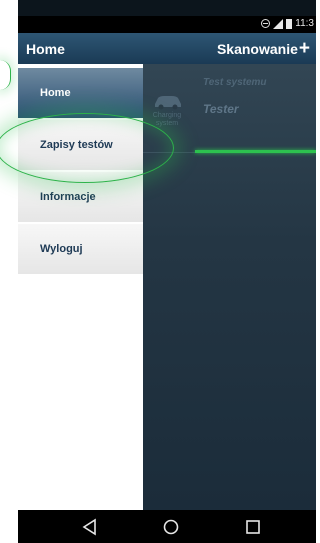 The height and width of the screenshot is (543, 320). I want to click on action-bar-title: Home, so click(45, 49).